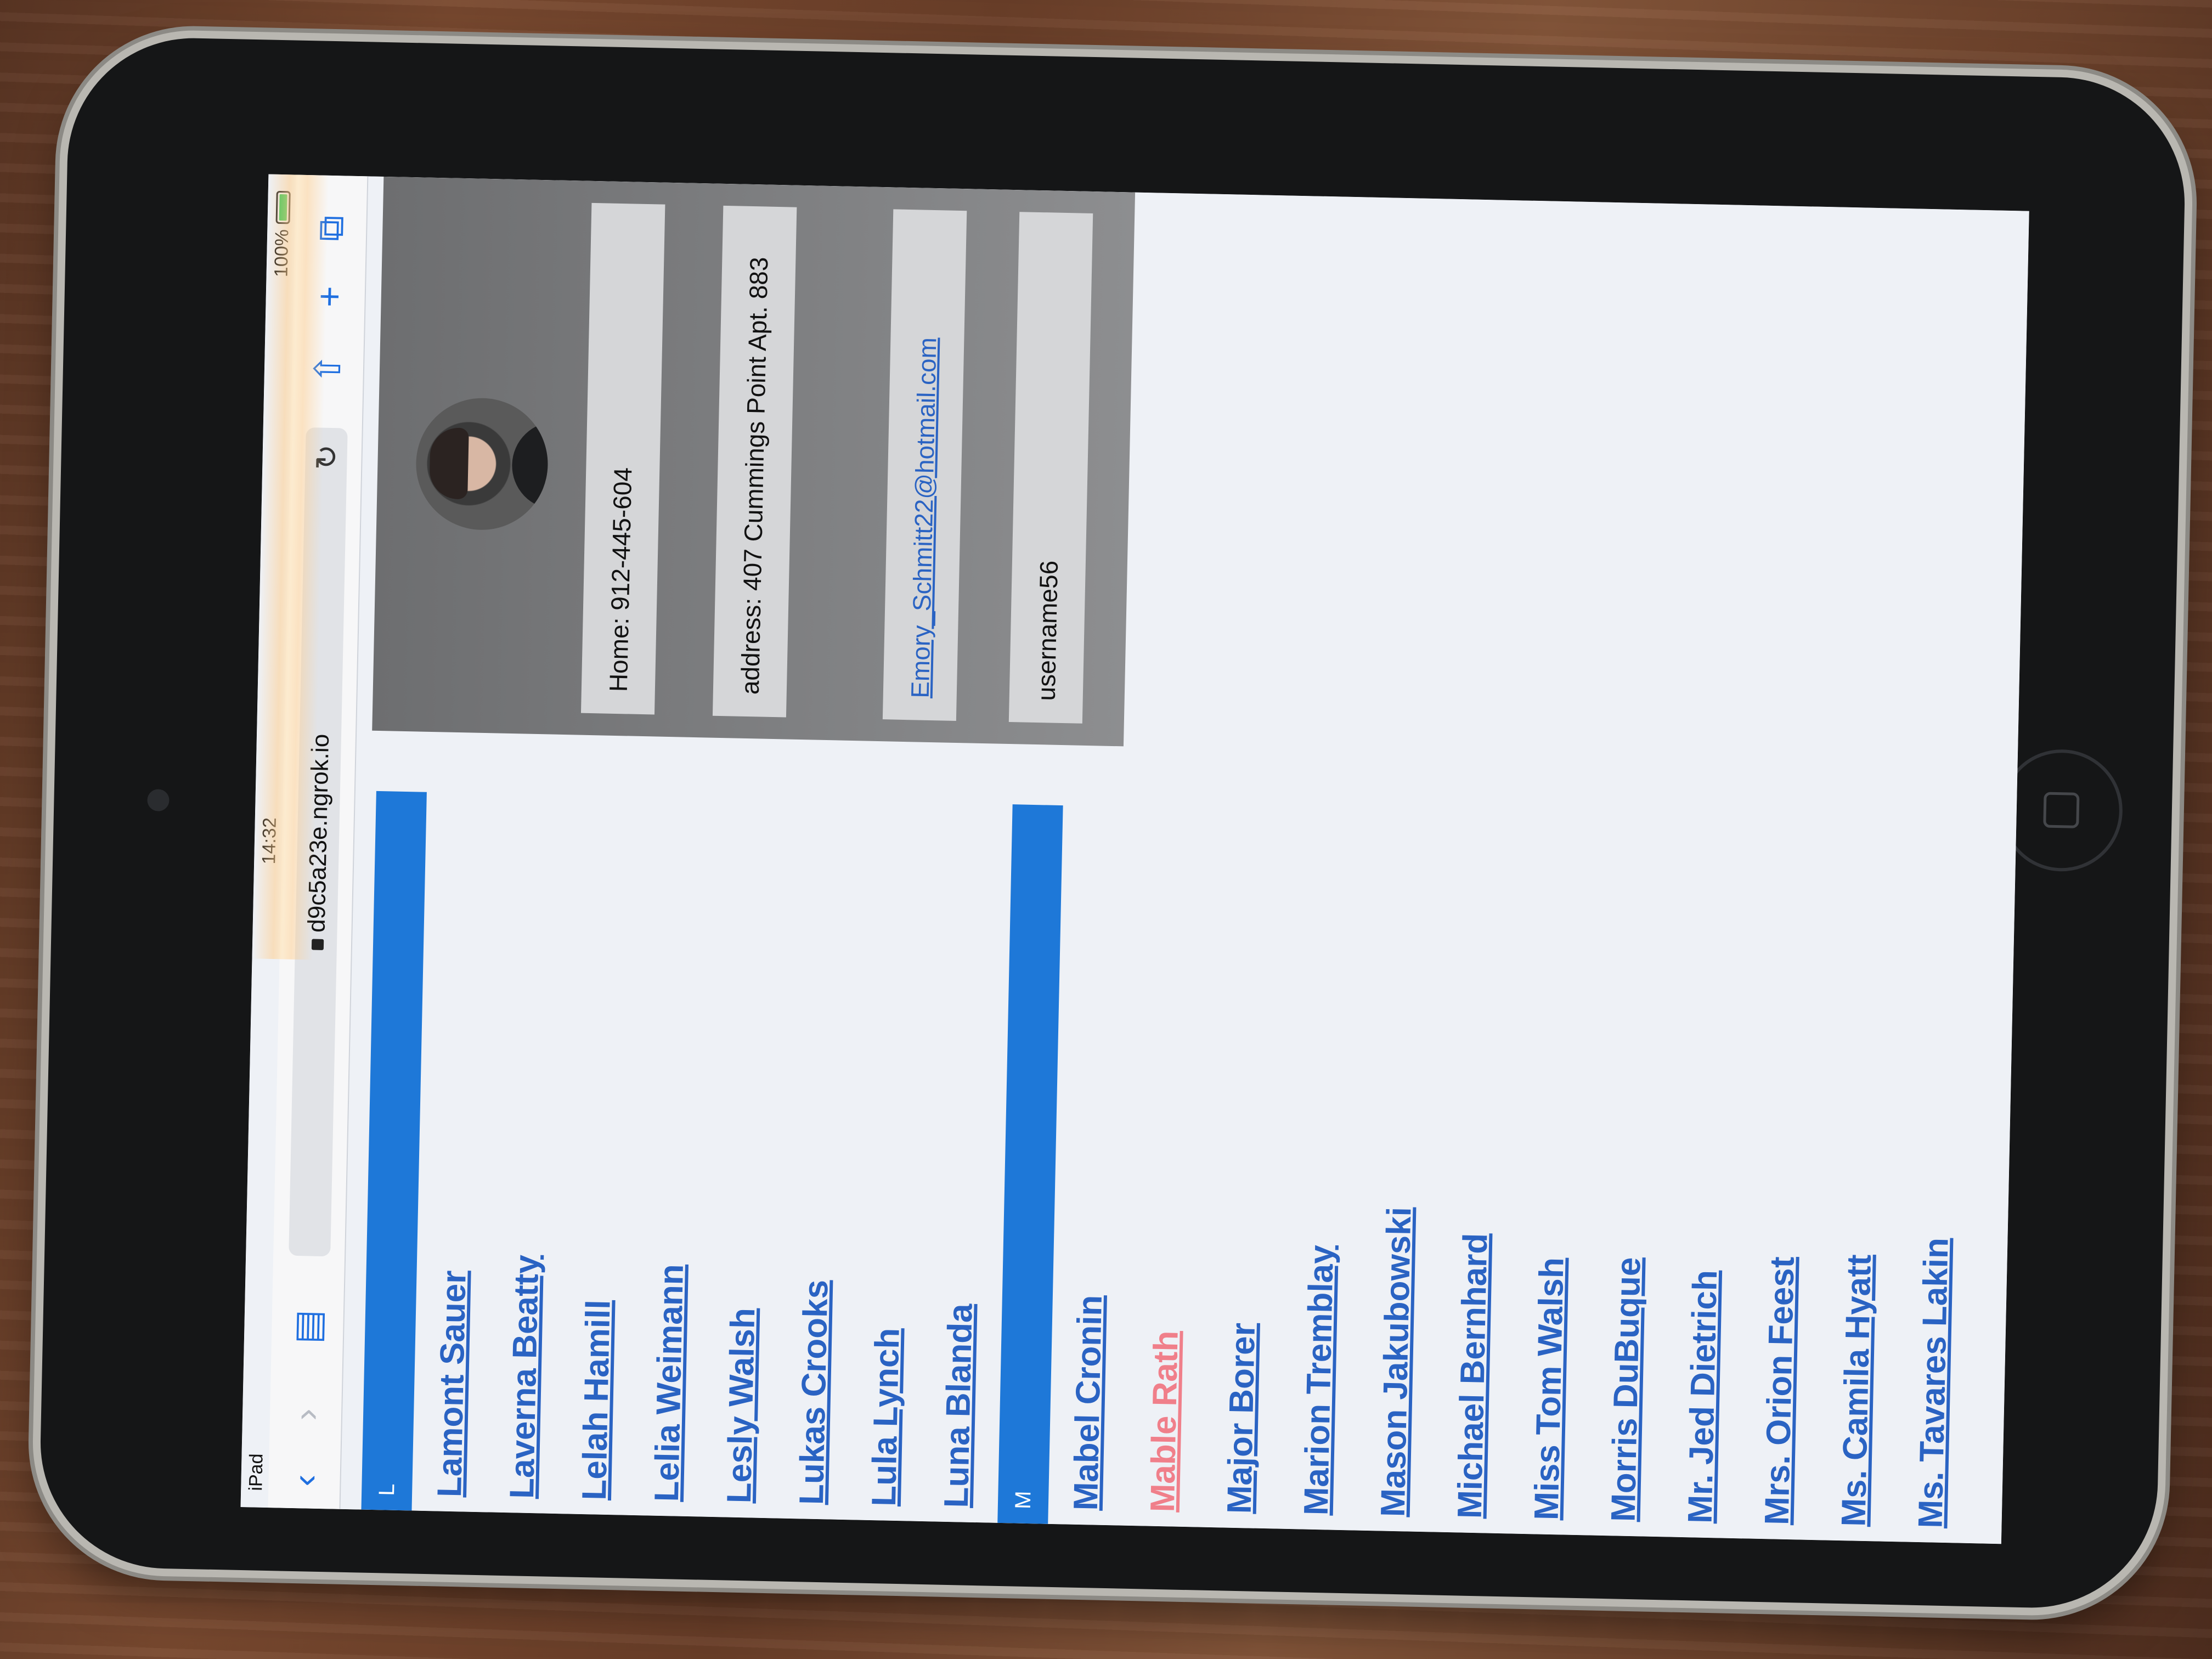  What do you see at coordinates (596, 1400) in the screenshot?
I see `contact-link: Lelah Hamill` at bounding box center [596, 1400].